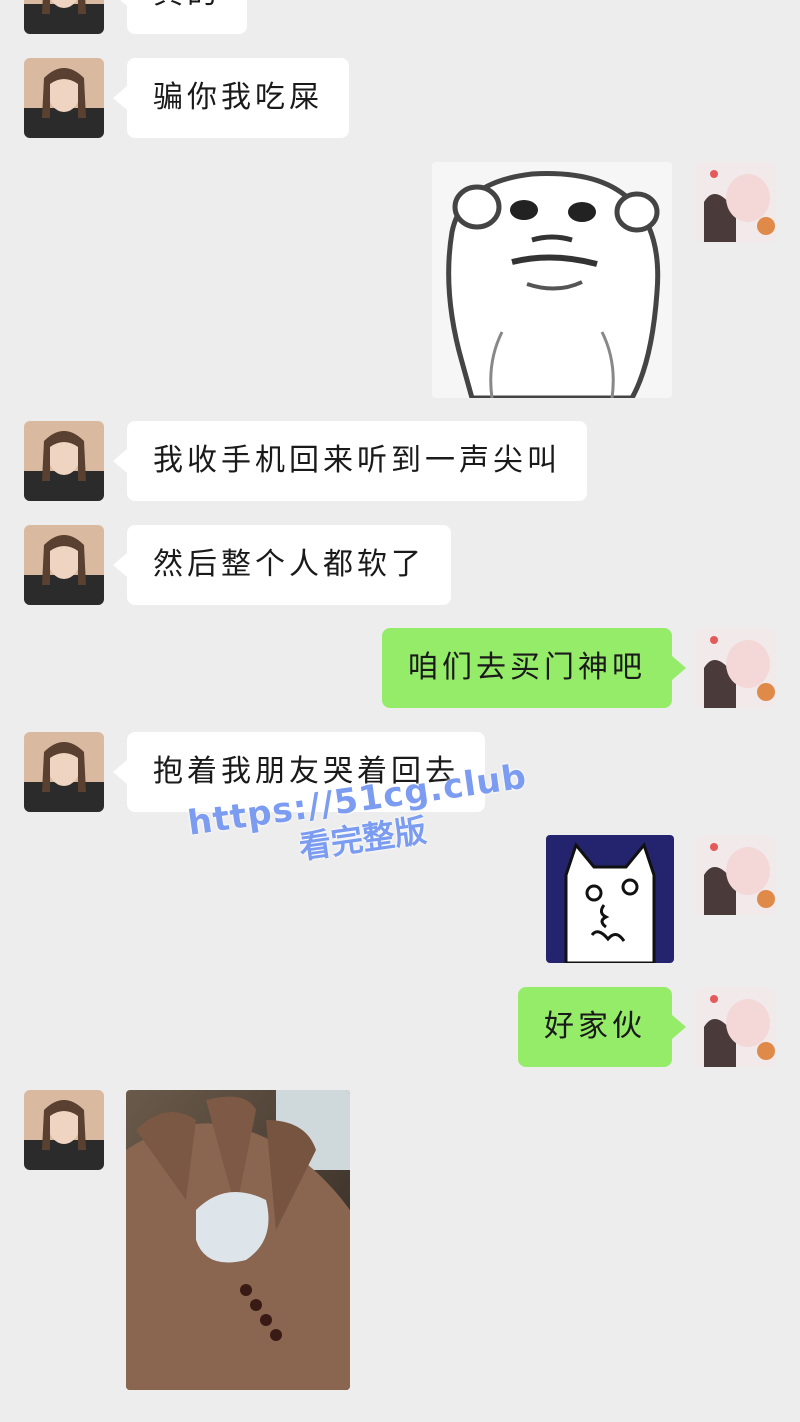 Image resolution: width=800 pixels, height=1422 pixels. I want to click on message-bubble-outgoing: 好家伙, so click(602, 1027).